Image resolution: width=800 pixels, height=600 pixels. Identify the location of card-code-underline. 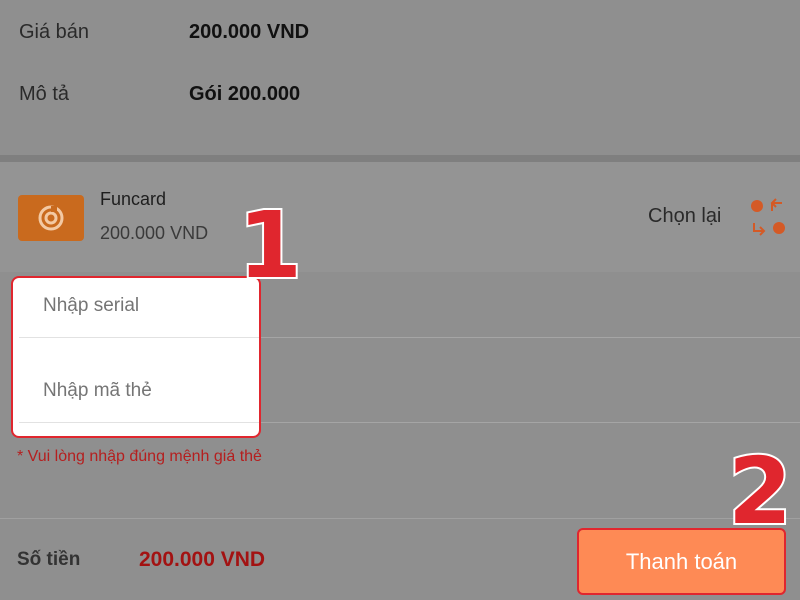
(139, 422).